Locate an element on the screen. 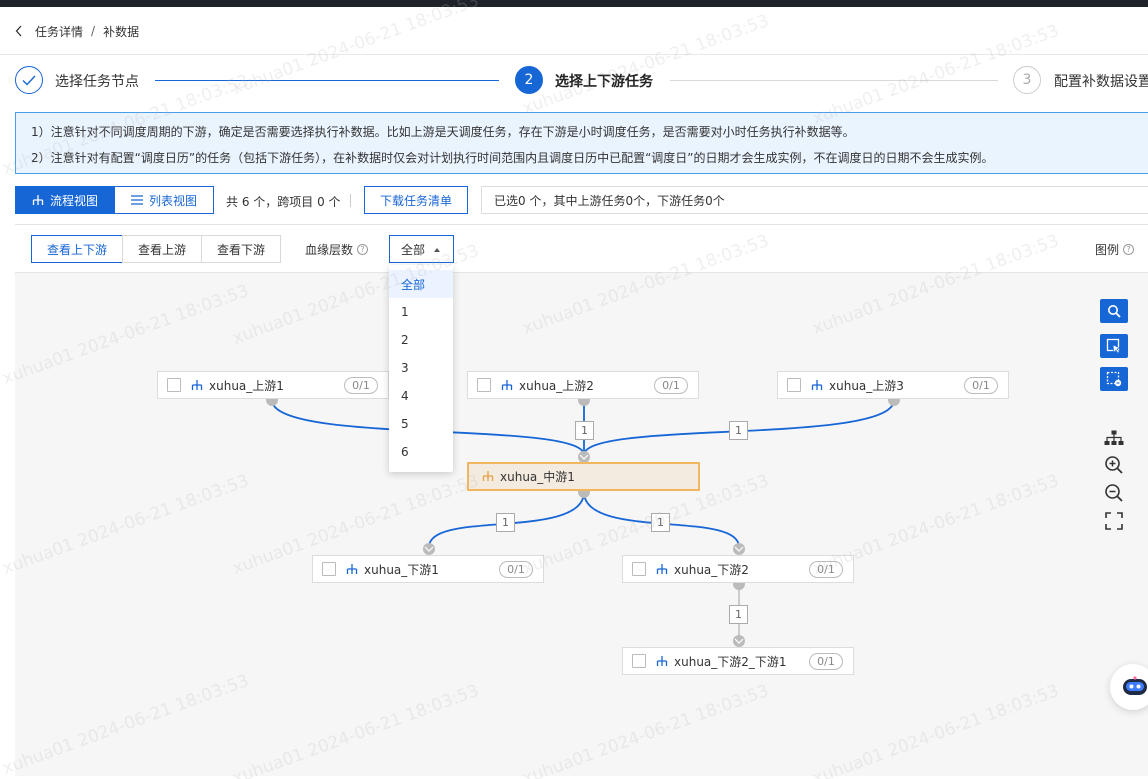 This screenshot has height=779, width=1148. node-downstream-1: xuhua_下游1 0/1 is located at coordinates (428, 569).